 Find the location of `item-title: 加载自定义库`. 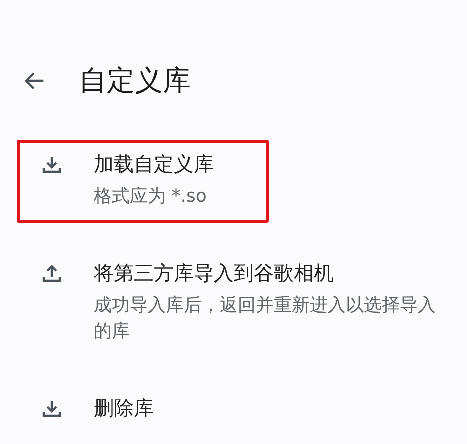

item-title: 加载自定义库 is located at coordinates (154, 164).